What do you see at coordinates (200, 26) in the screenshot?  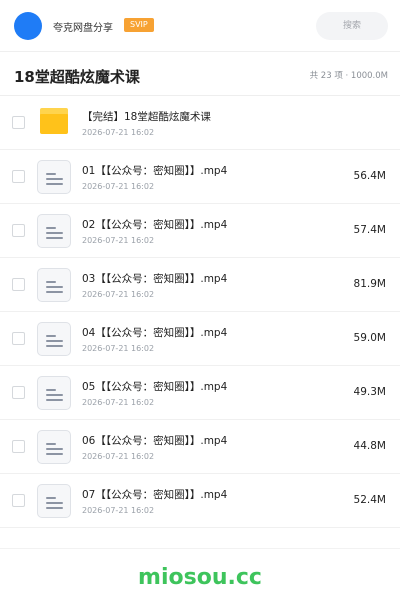 I see `top-bar: 夸克网盘分享 SVIP` at bounding box center [200, 26].